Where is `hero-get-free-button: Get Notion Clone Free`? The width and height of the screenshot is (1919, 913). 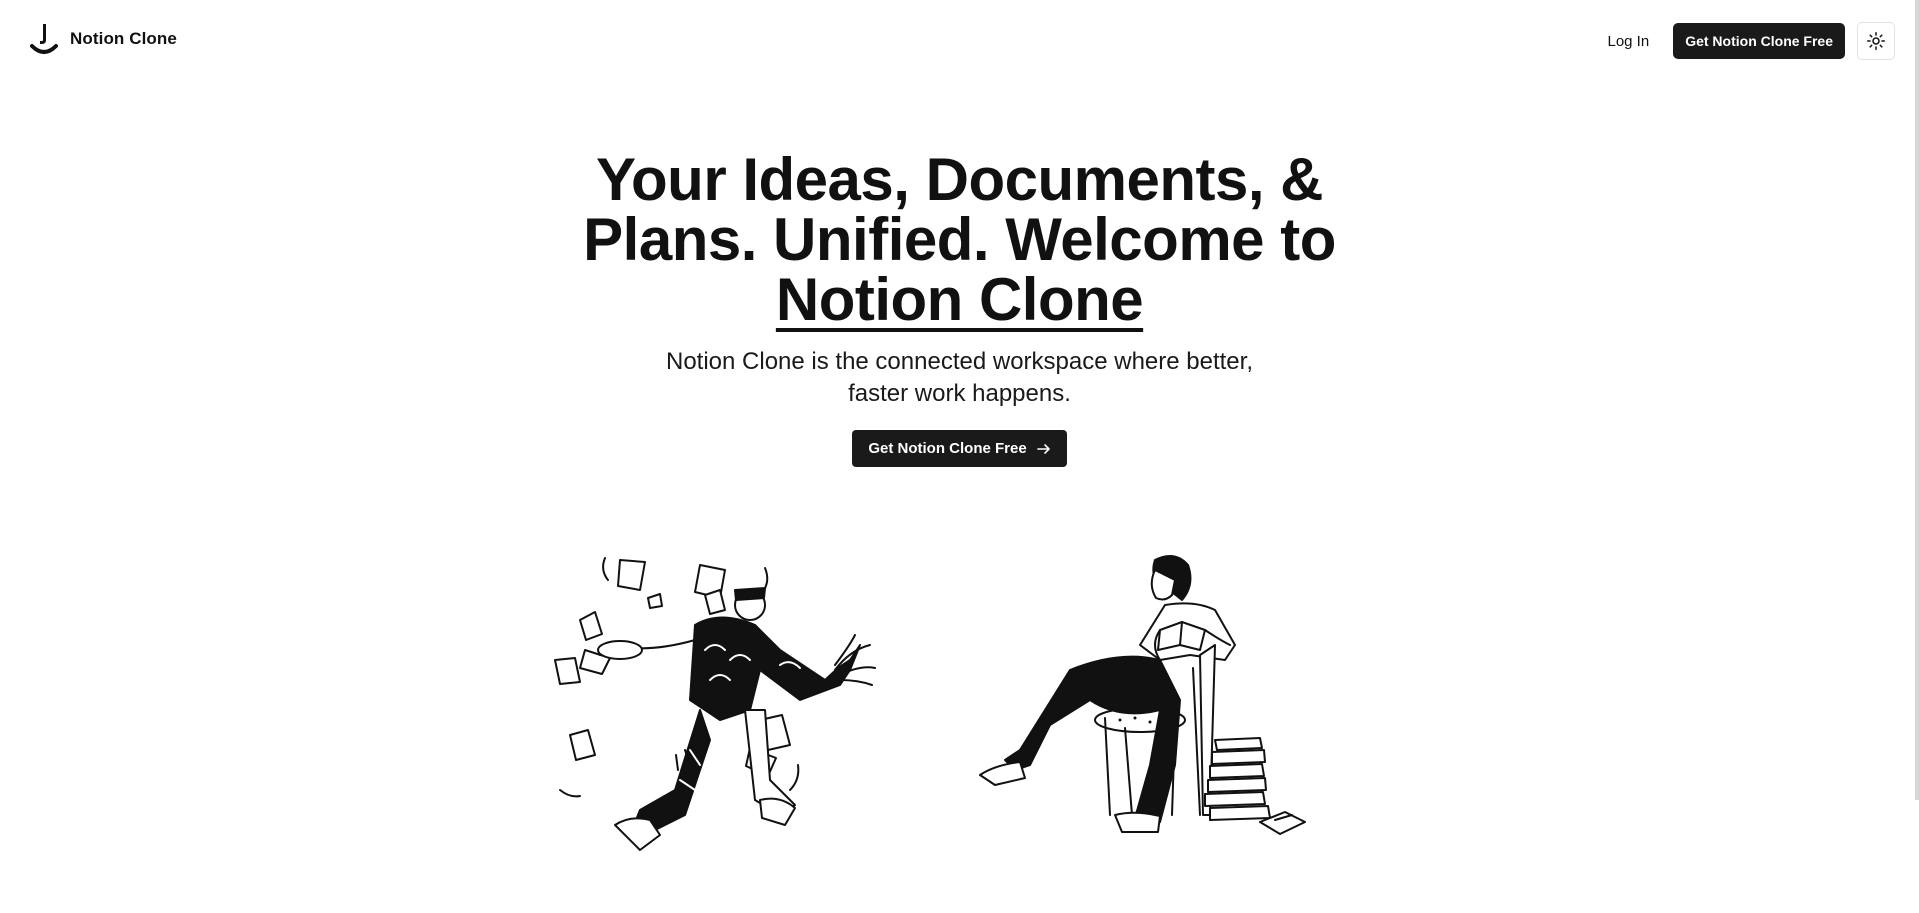
hero-get-free-button: Get Notion Clone Free is located at coordinates (959, 448).